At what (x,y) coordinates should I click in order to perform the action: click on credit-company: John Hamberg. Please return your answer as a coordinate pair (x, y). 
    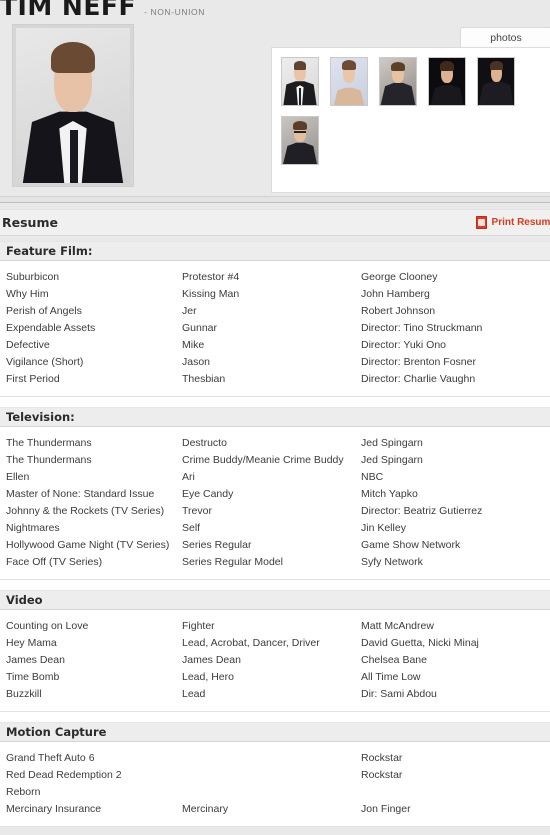
    Looking at the image, I should click on (395, 293).